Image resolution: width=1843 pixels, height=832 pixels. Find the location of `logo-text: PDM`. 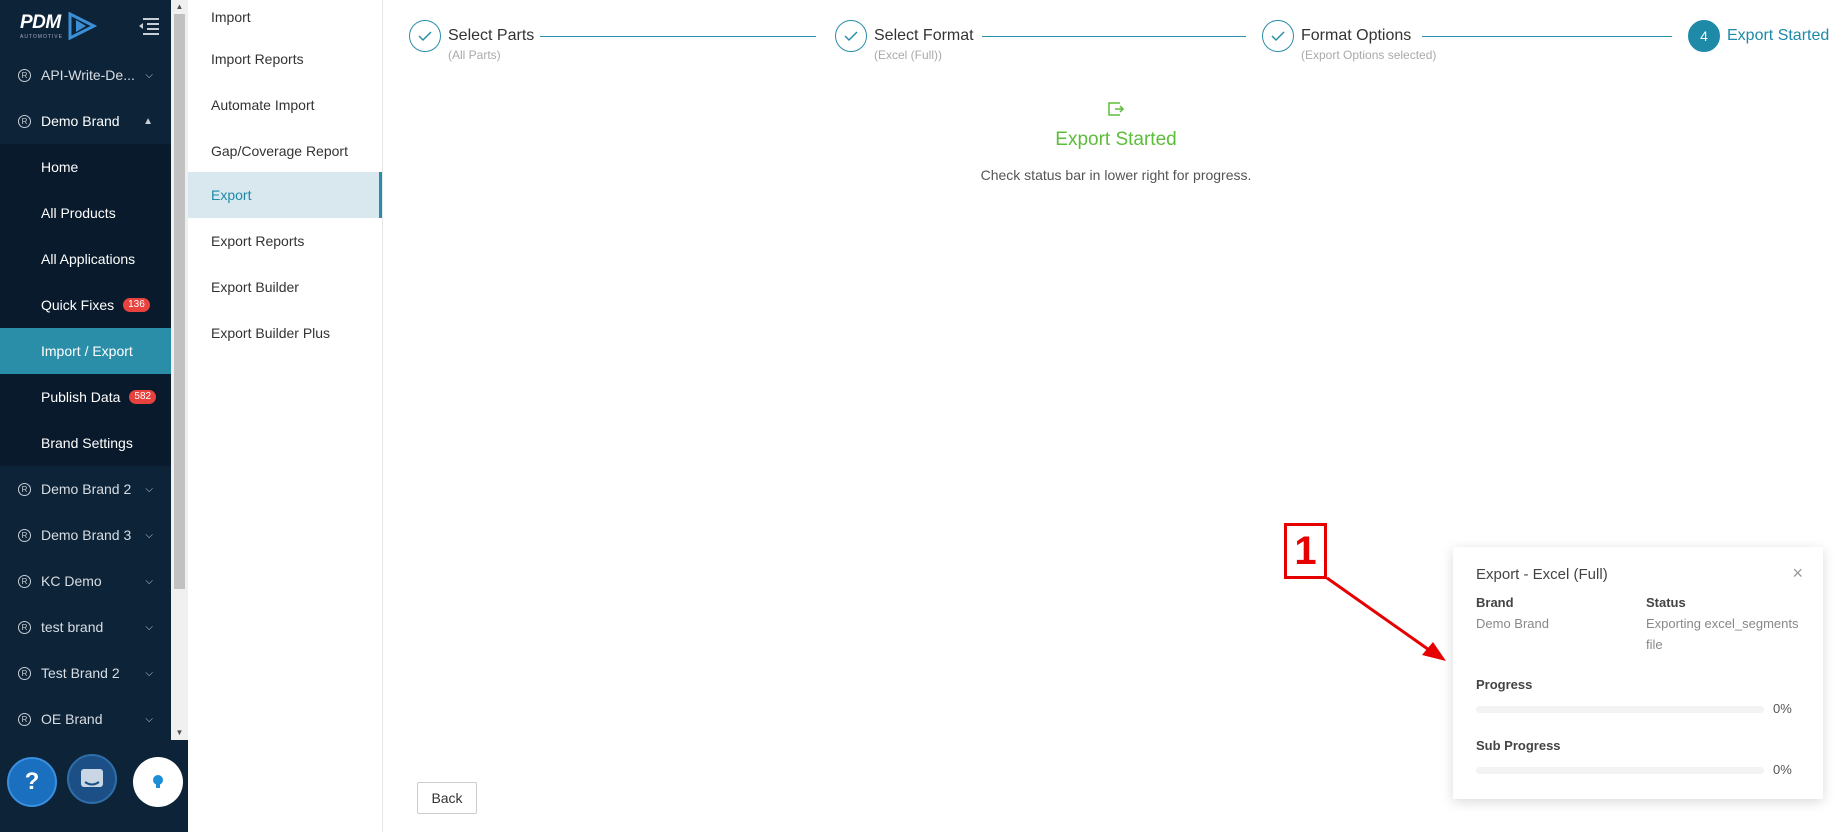

logo-text: PDM is located at coordinates (40, 22).